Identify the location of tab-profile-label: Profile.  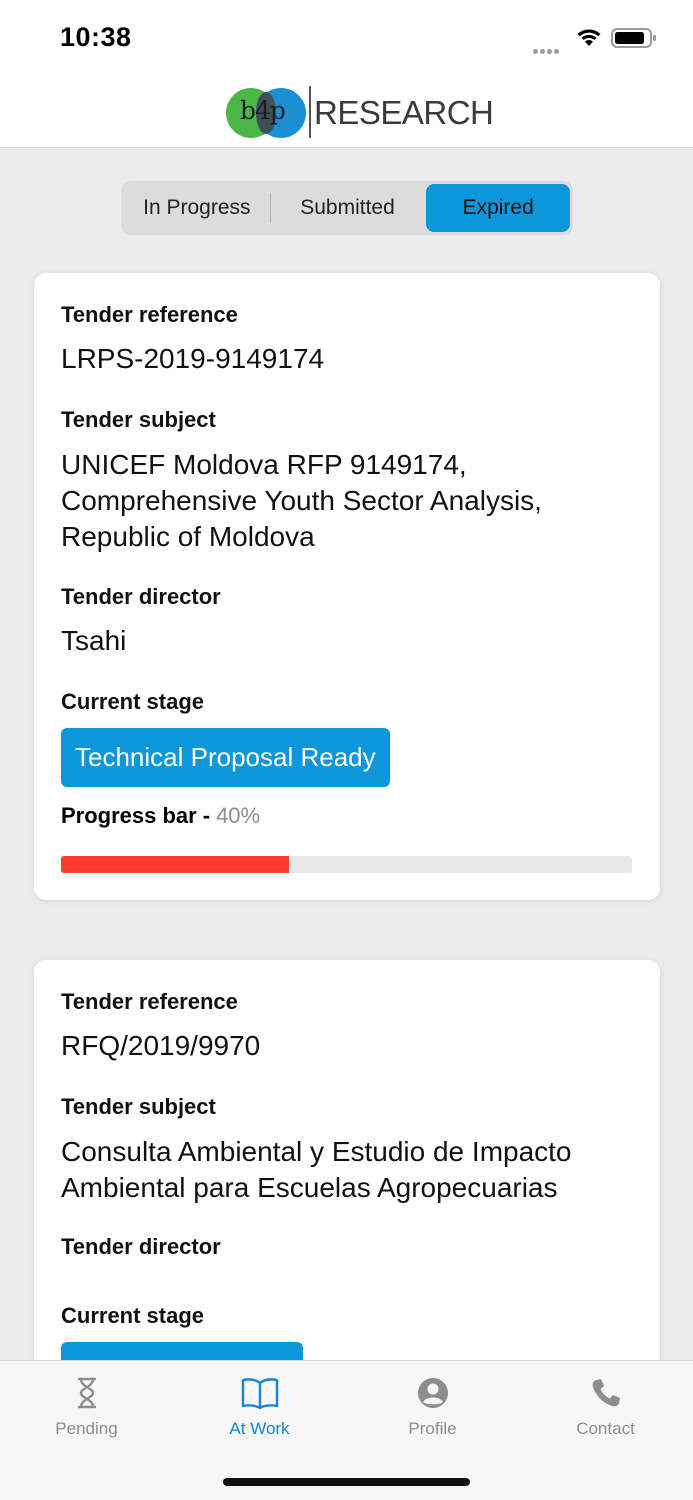
(432, 1428).